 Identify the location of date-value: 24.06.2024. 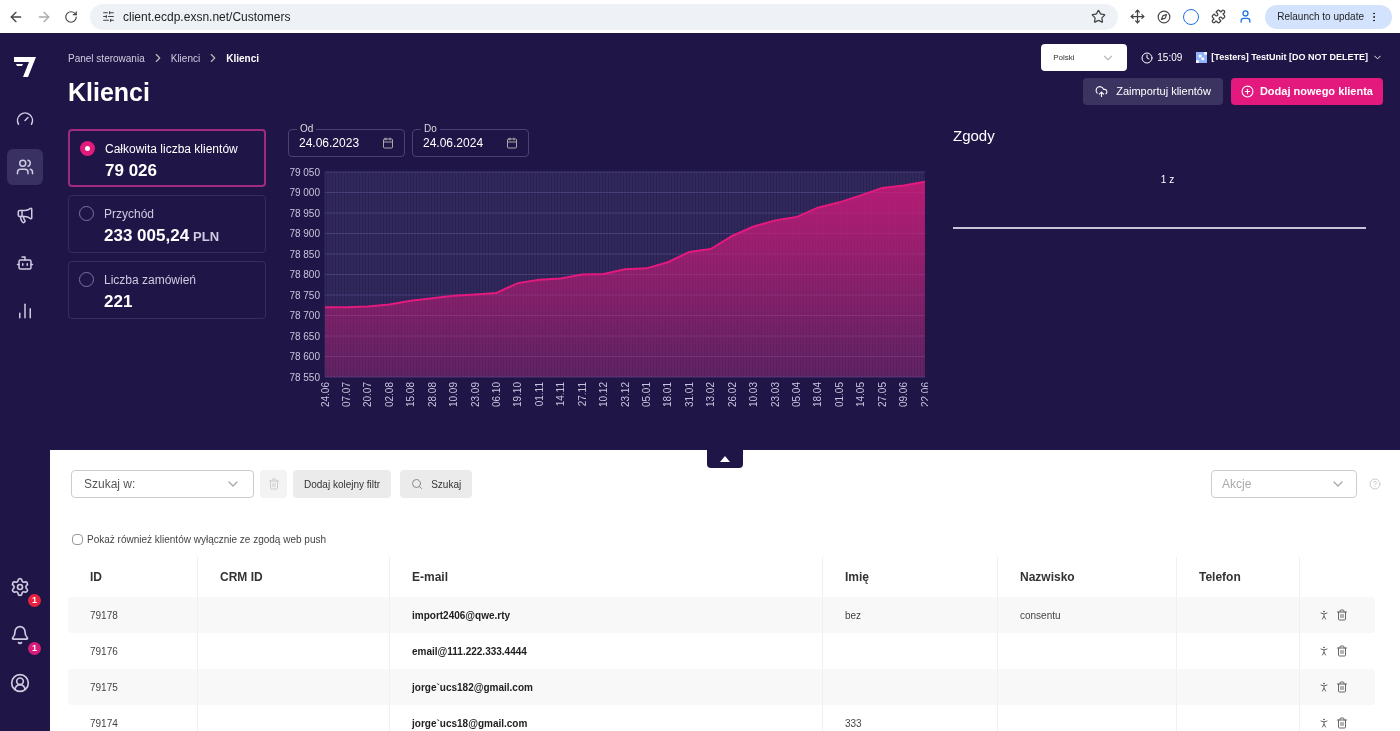
(453, 143).